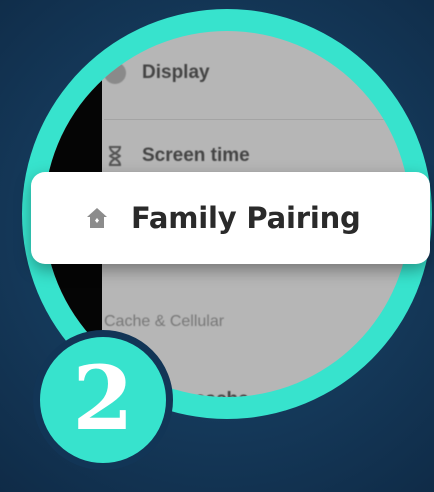 Image resolution: width=434 pixels, height=492 pixels. What do you see at coordinates (115, 156) in the screenshot?
I see `hourglass-icon` at bounding box center [115, 156].